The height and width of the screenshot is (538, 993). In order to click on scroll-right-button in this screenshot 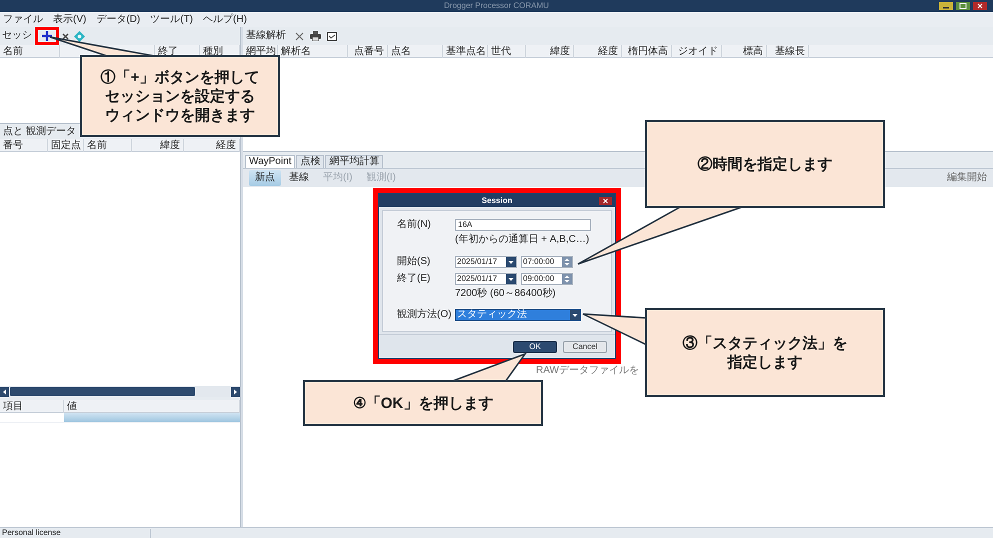, I will do `click(235, 391)`.